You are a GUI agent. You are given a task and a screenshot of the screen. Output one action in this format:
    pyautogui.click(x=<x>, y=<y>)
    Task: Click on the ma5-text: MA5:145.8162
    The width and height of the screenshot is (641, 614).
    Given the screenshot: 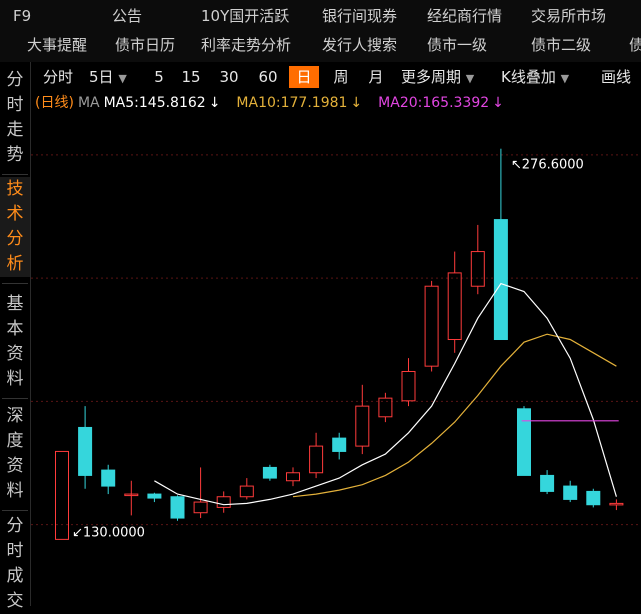 What is the action you would take?
    pyautogui.click(x=154, y=103)
    